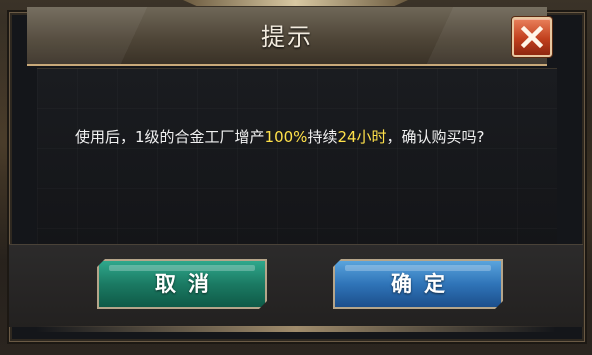 Image resolution: width=592 pixels, height=355 pixels. I want to click on dialog-title-bar: 提示, so click(287, 36).